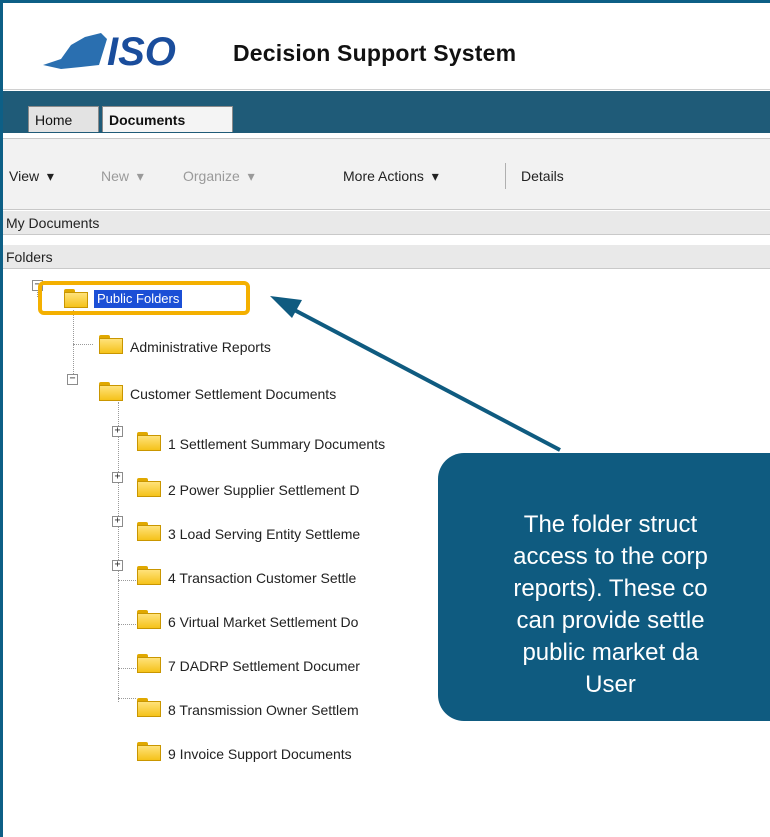  Describe the element at coordinates (276, 444) in the screenshot. I see `tree-item-settlement-summary: 1 Settlement Summary Documents` at that location.